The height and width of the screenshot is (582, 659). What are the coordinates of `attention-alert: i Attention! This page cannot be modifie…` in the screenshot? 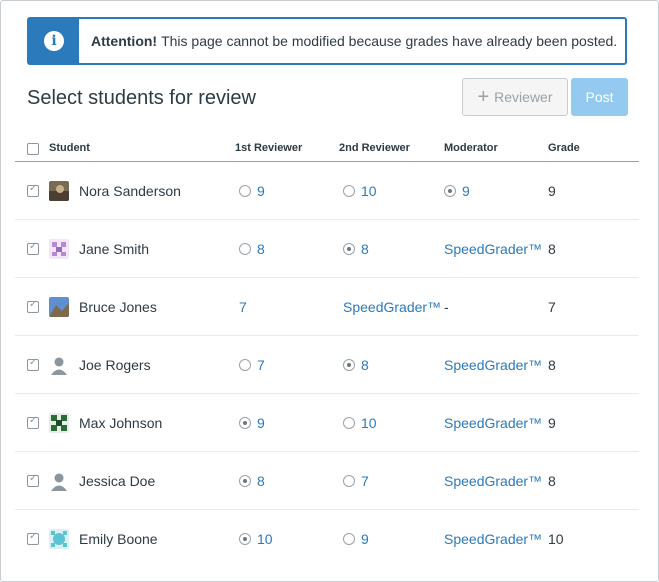 It's located at (327, 41).